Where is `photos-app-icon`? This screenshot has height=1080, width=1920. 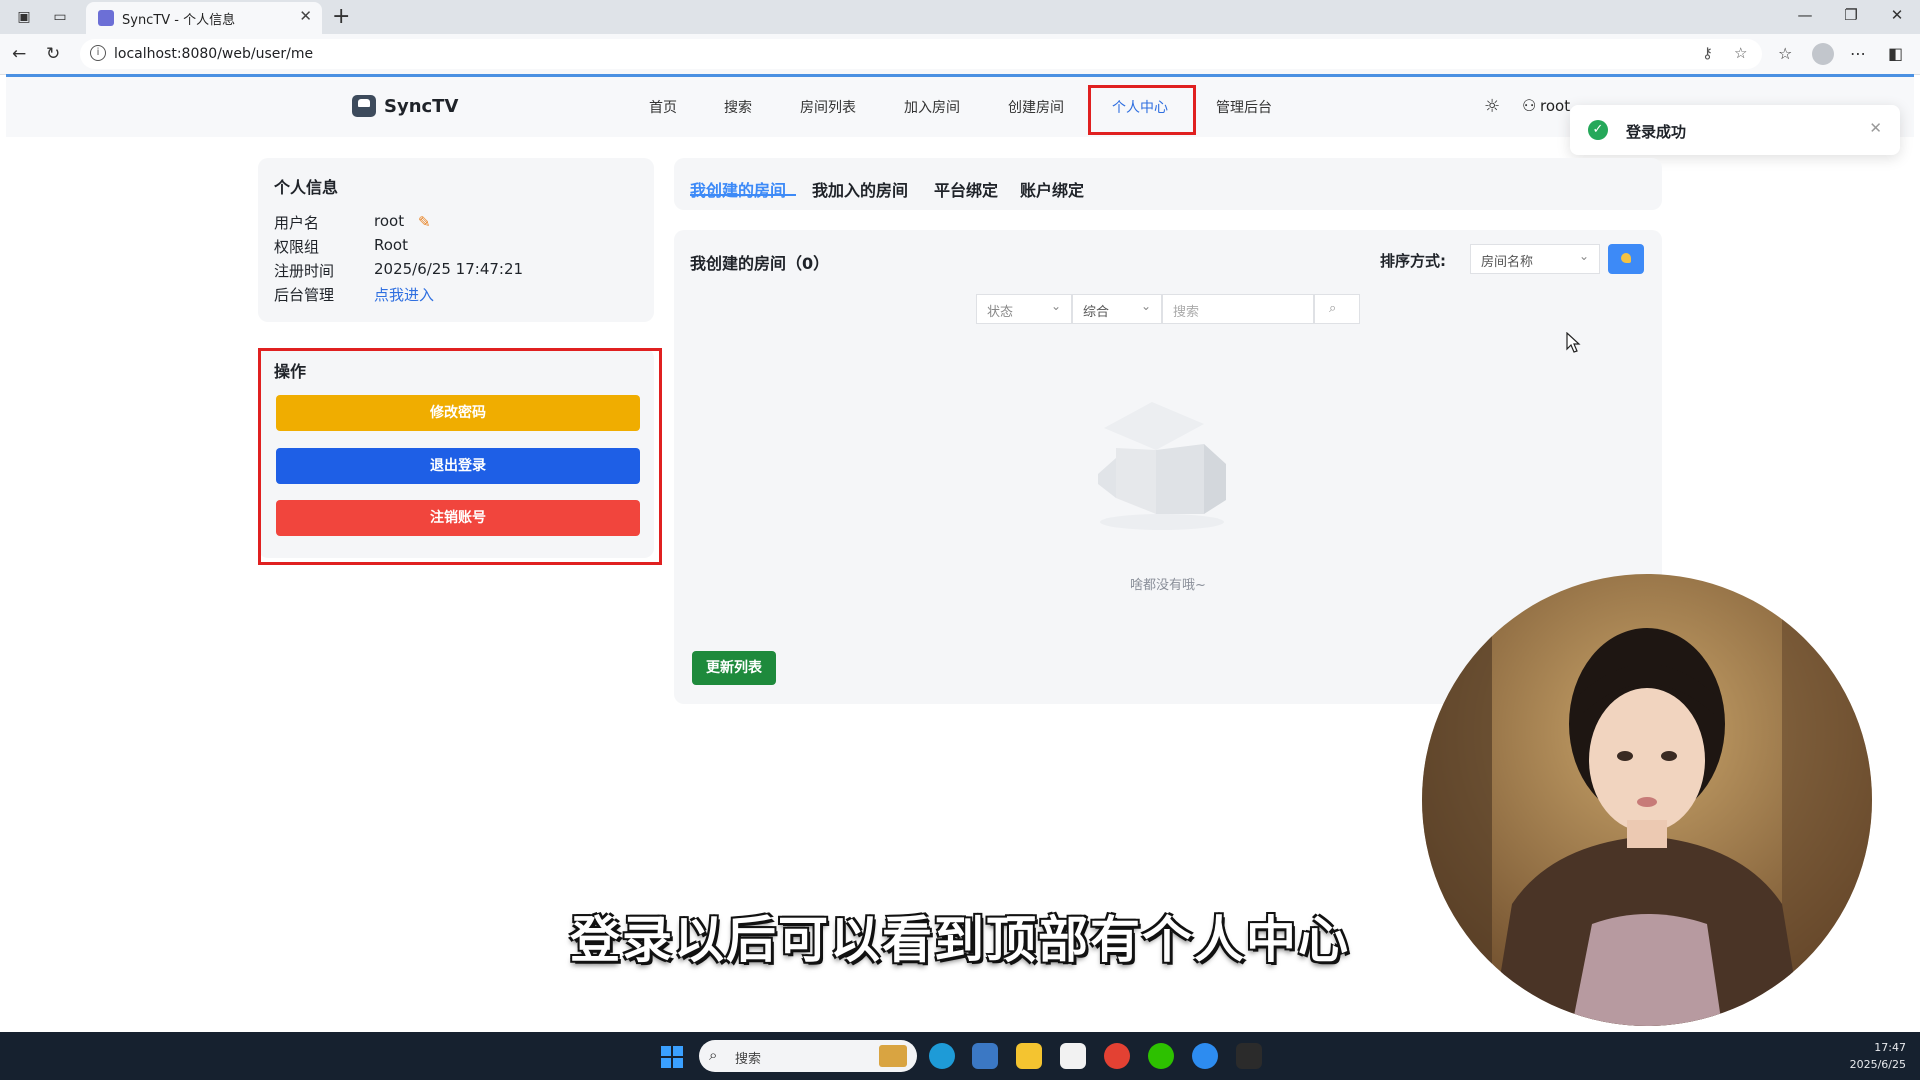 photos-app-icon is located at coordinates (985, 1056).